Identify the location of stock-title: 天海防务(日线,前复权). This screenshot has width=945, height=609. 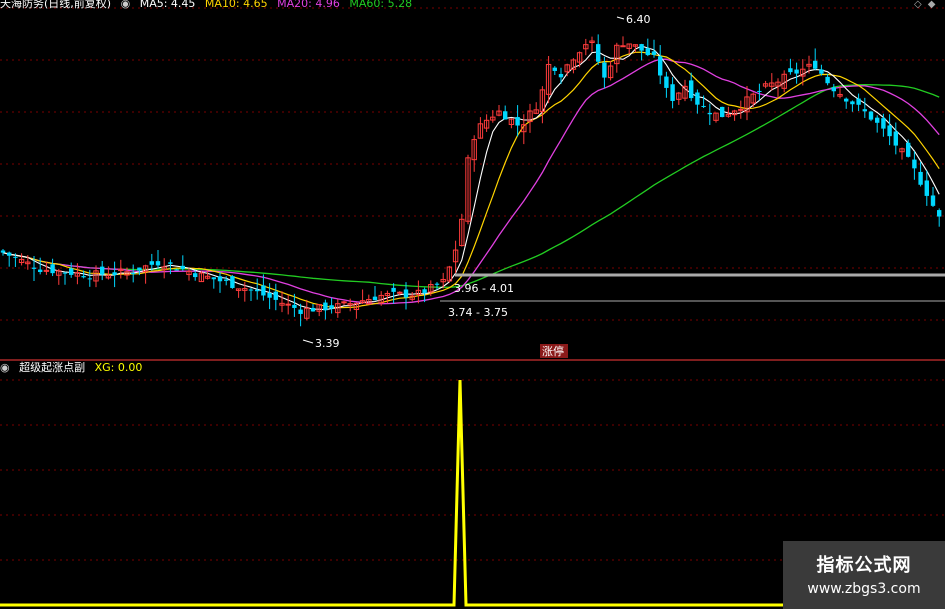
(55, 5).